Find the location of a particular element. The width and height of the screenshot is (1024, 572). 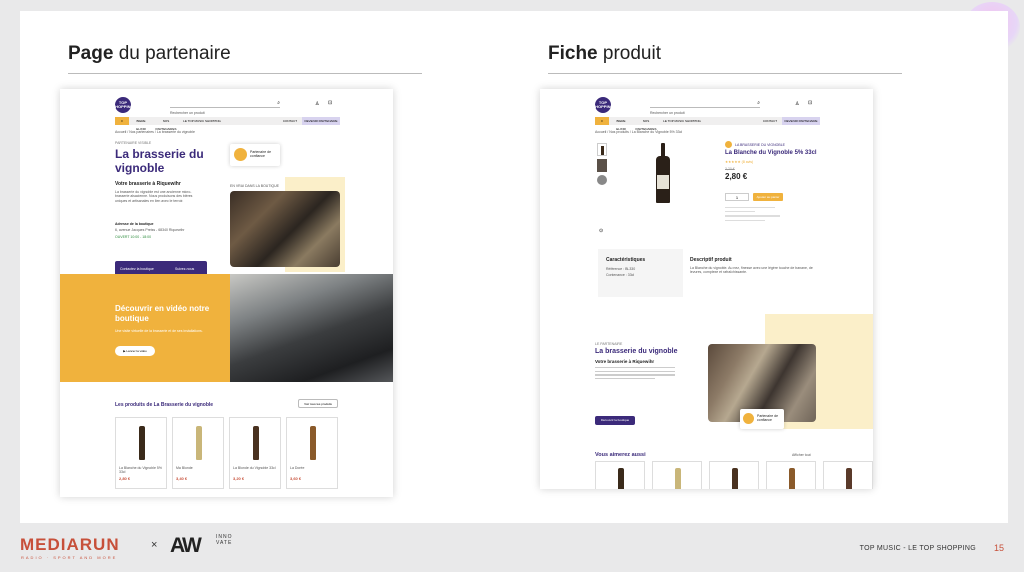

times-symbol: × is located at coordinates (154, 545).